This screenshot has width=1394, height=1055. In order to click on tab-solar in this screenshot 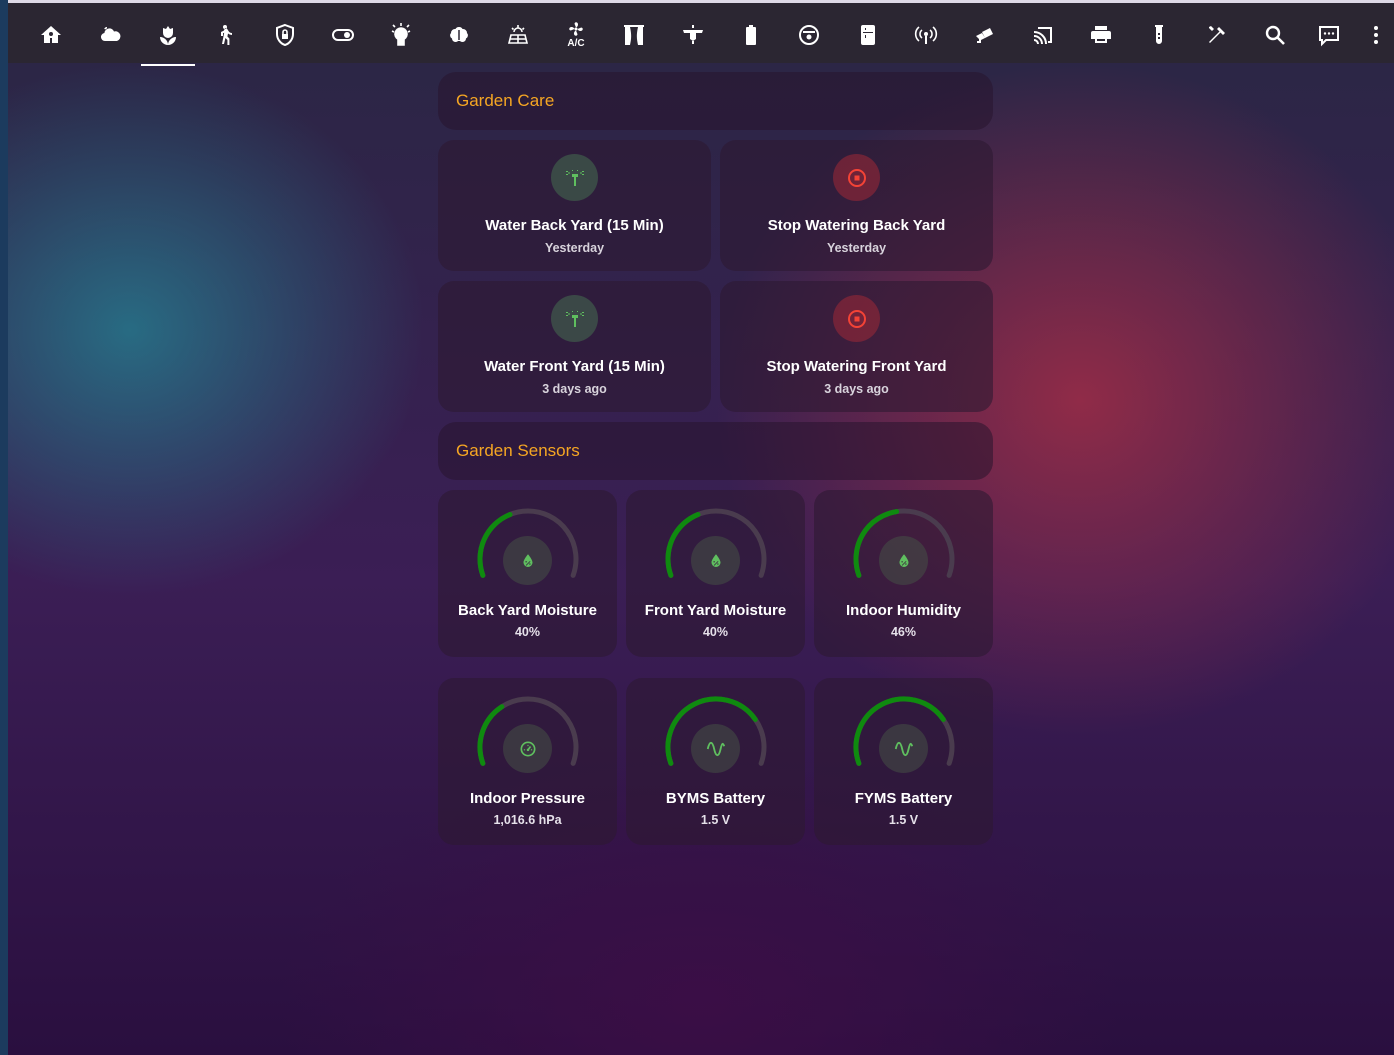, I will do `click(518, 34)`.